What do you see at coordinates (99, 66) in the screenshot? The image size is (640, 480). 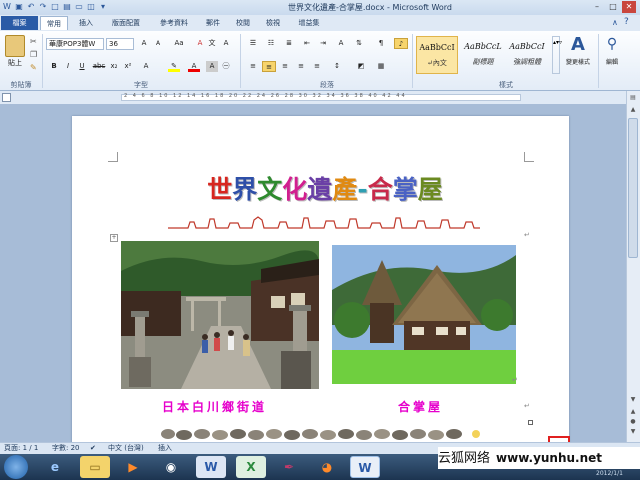 I see `strikethrough-icon: abc` at bounding box center [99, 66].